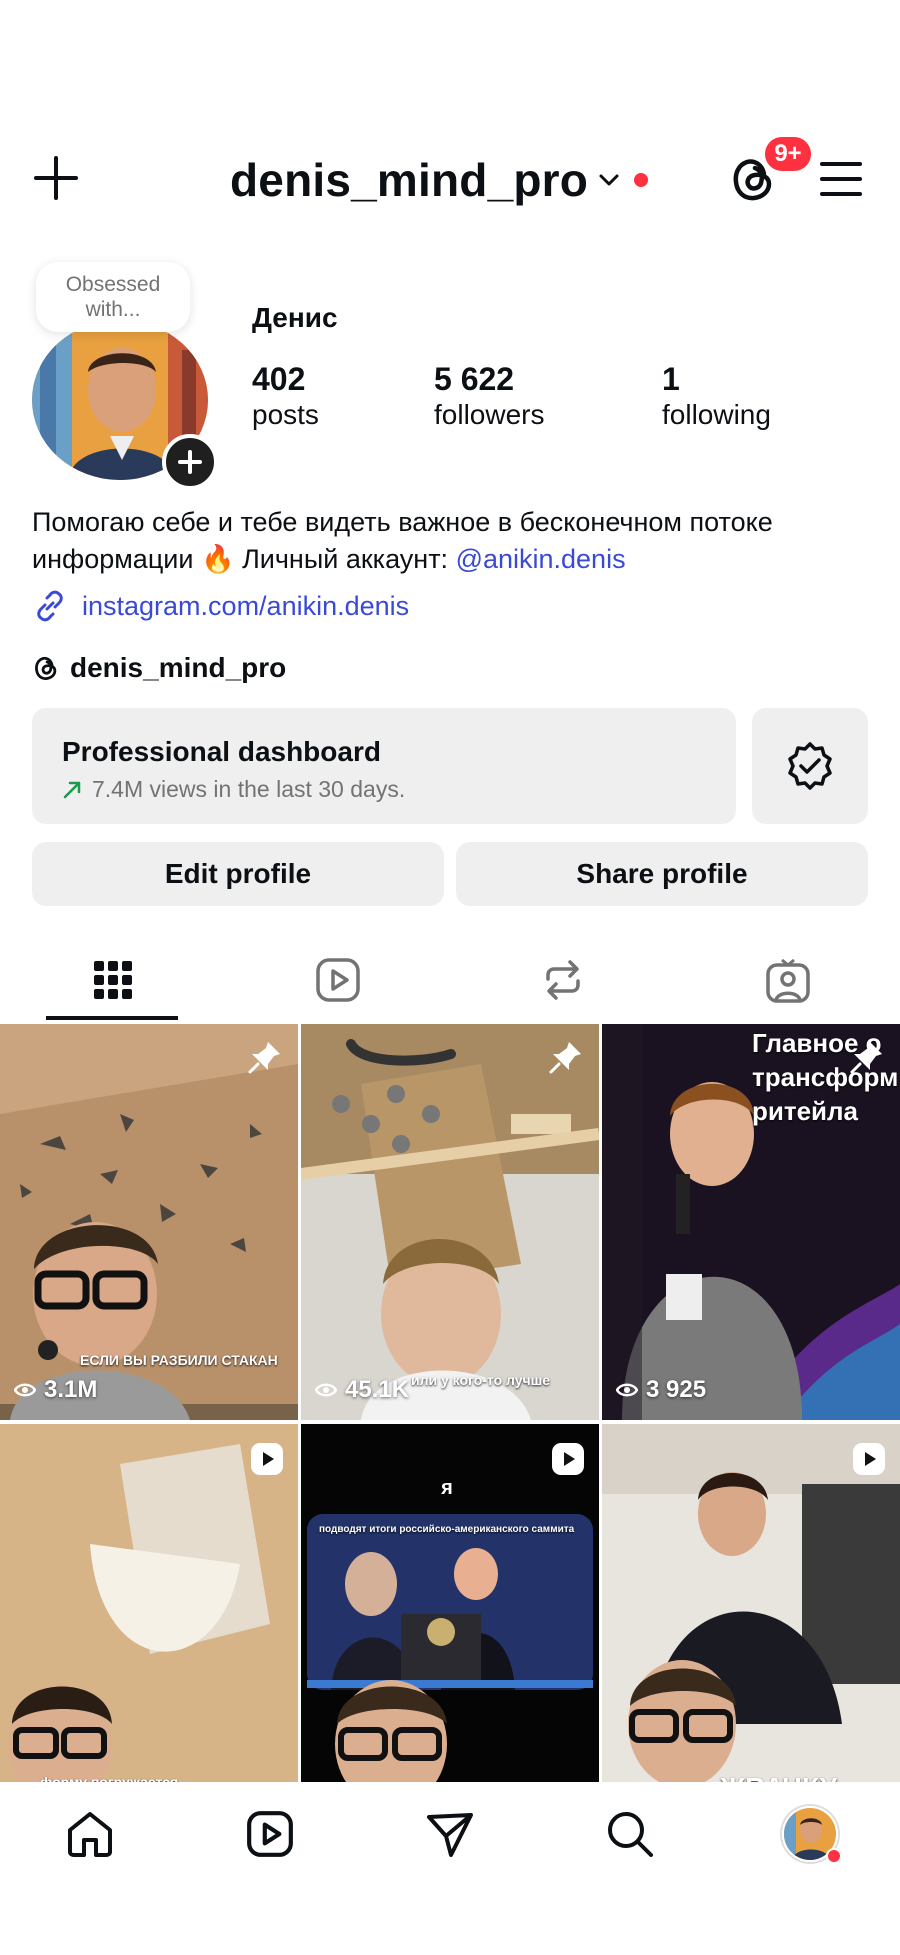 The width and height of the screenshot is (900, 1955). I want to click on verified-icon, so click(810, 766).